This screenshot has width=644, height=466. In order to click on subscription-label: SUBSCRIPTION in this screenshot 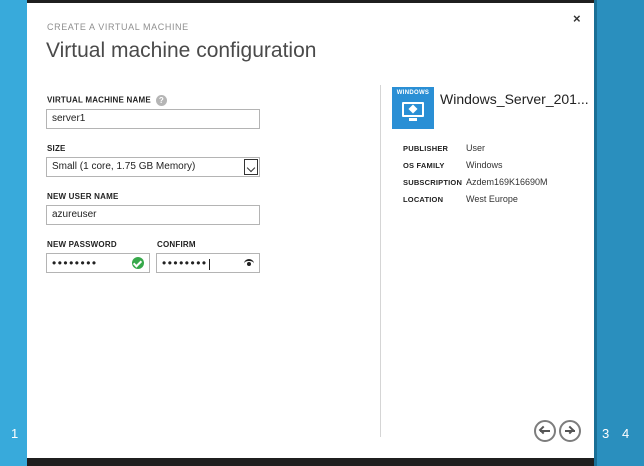, I will do `click(433, 182)`.